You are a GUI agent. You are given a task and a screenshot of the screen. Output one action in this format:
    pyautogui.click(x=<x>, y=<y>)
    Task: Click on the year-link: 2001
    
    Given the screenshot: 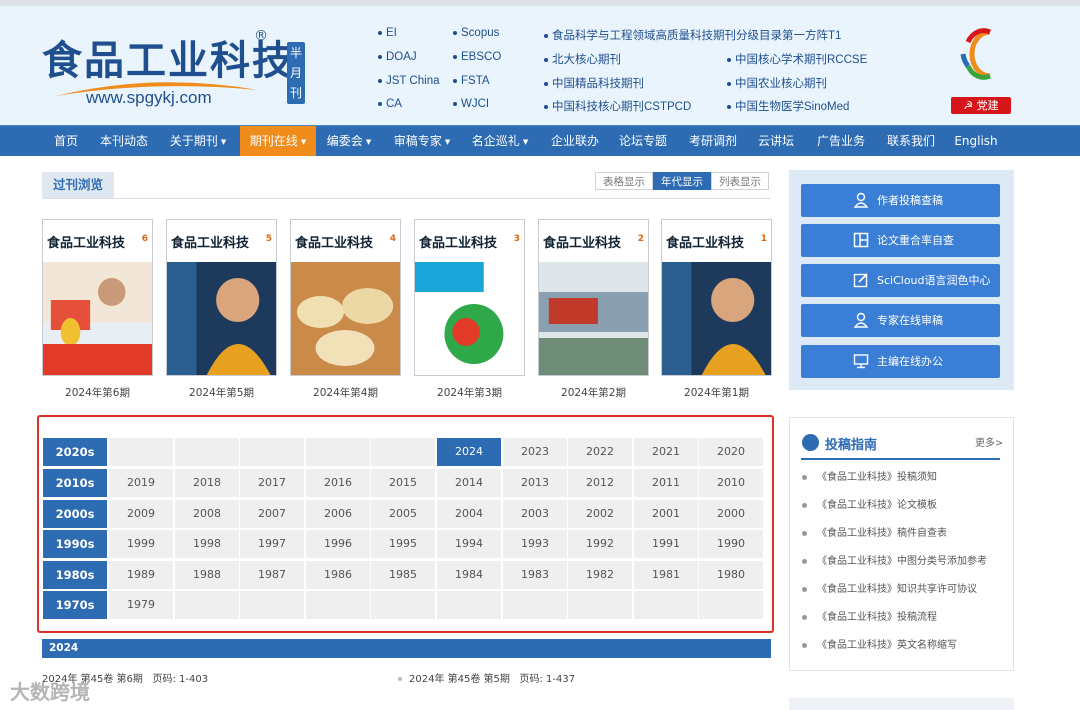 What is the action you would take?
    pyautogui.click(x=666, y=514)
    